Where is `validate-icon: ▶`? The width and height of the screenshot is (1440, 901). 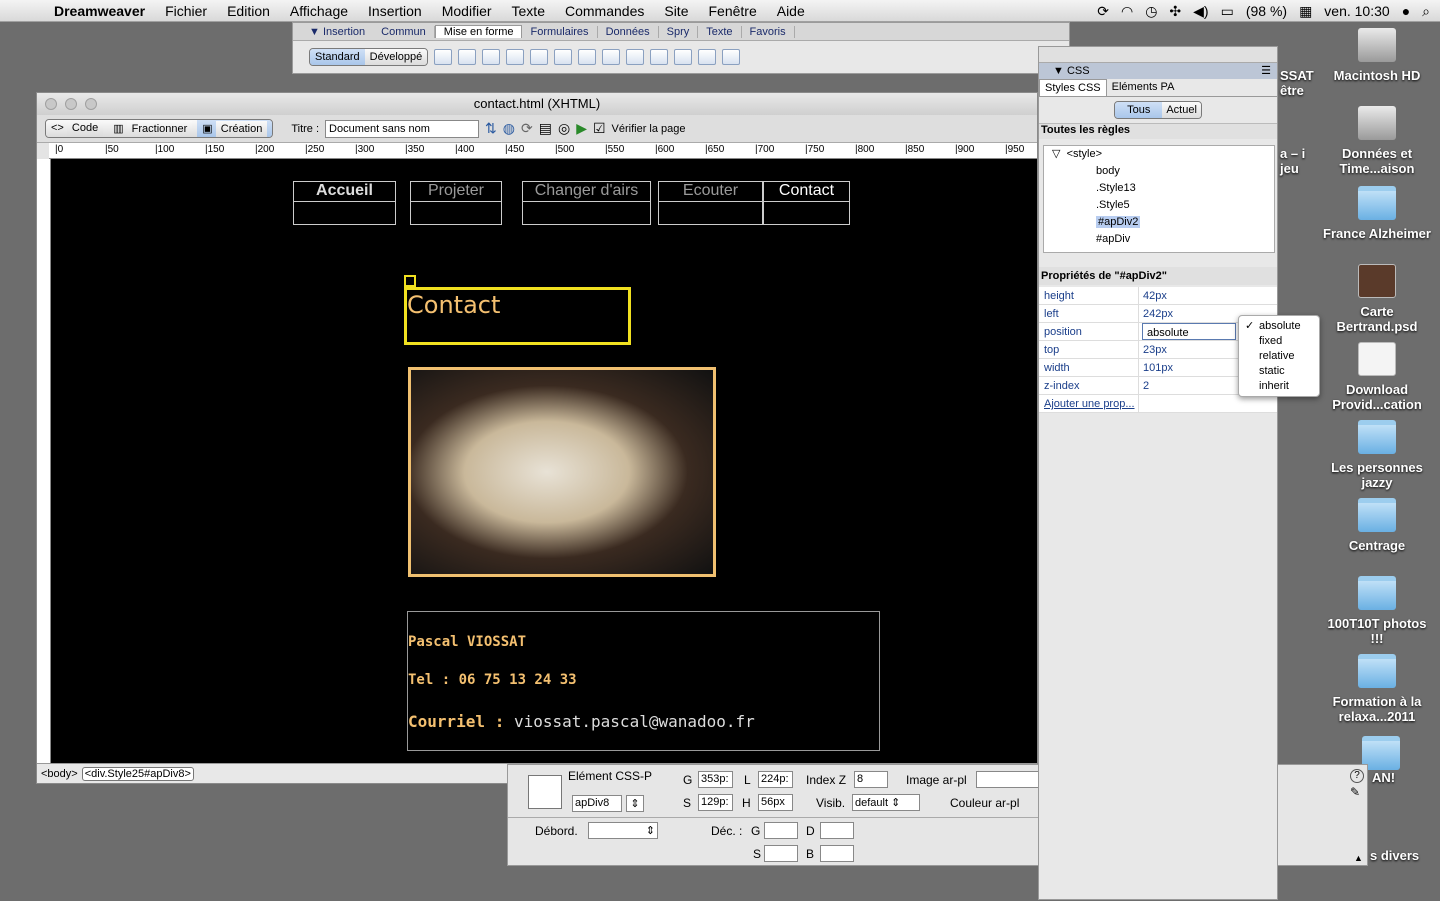 validate-icon: ▶ is located at coordinates (581, 128).